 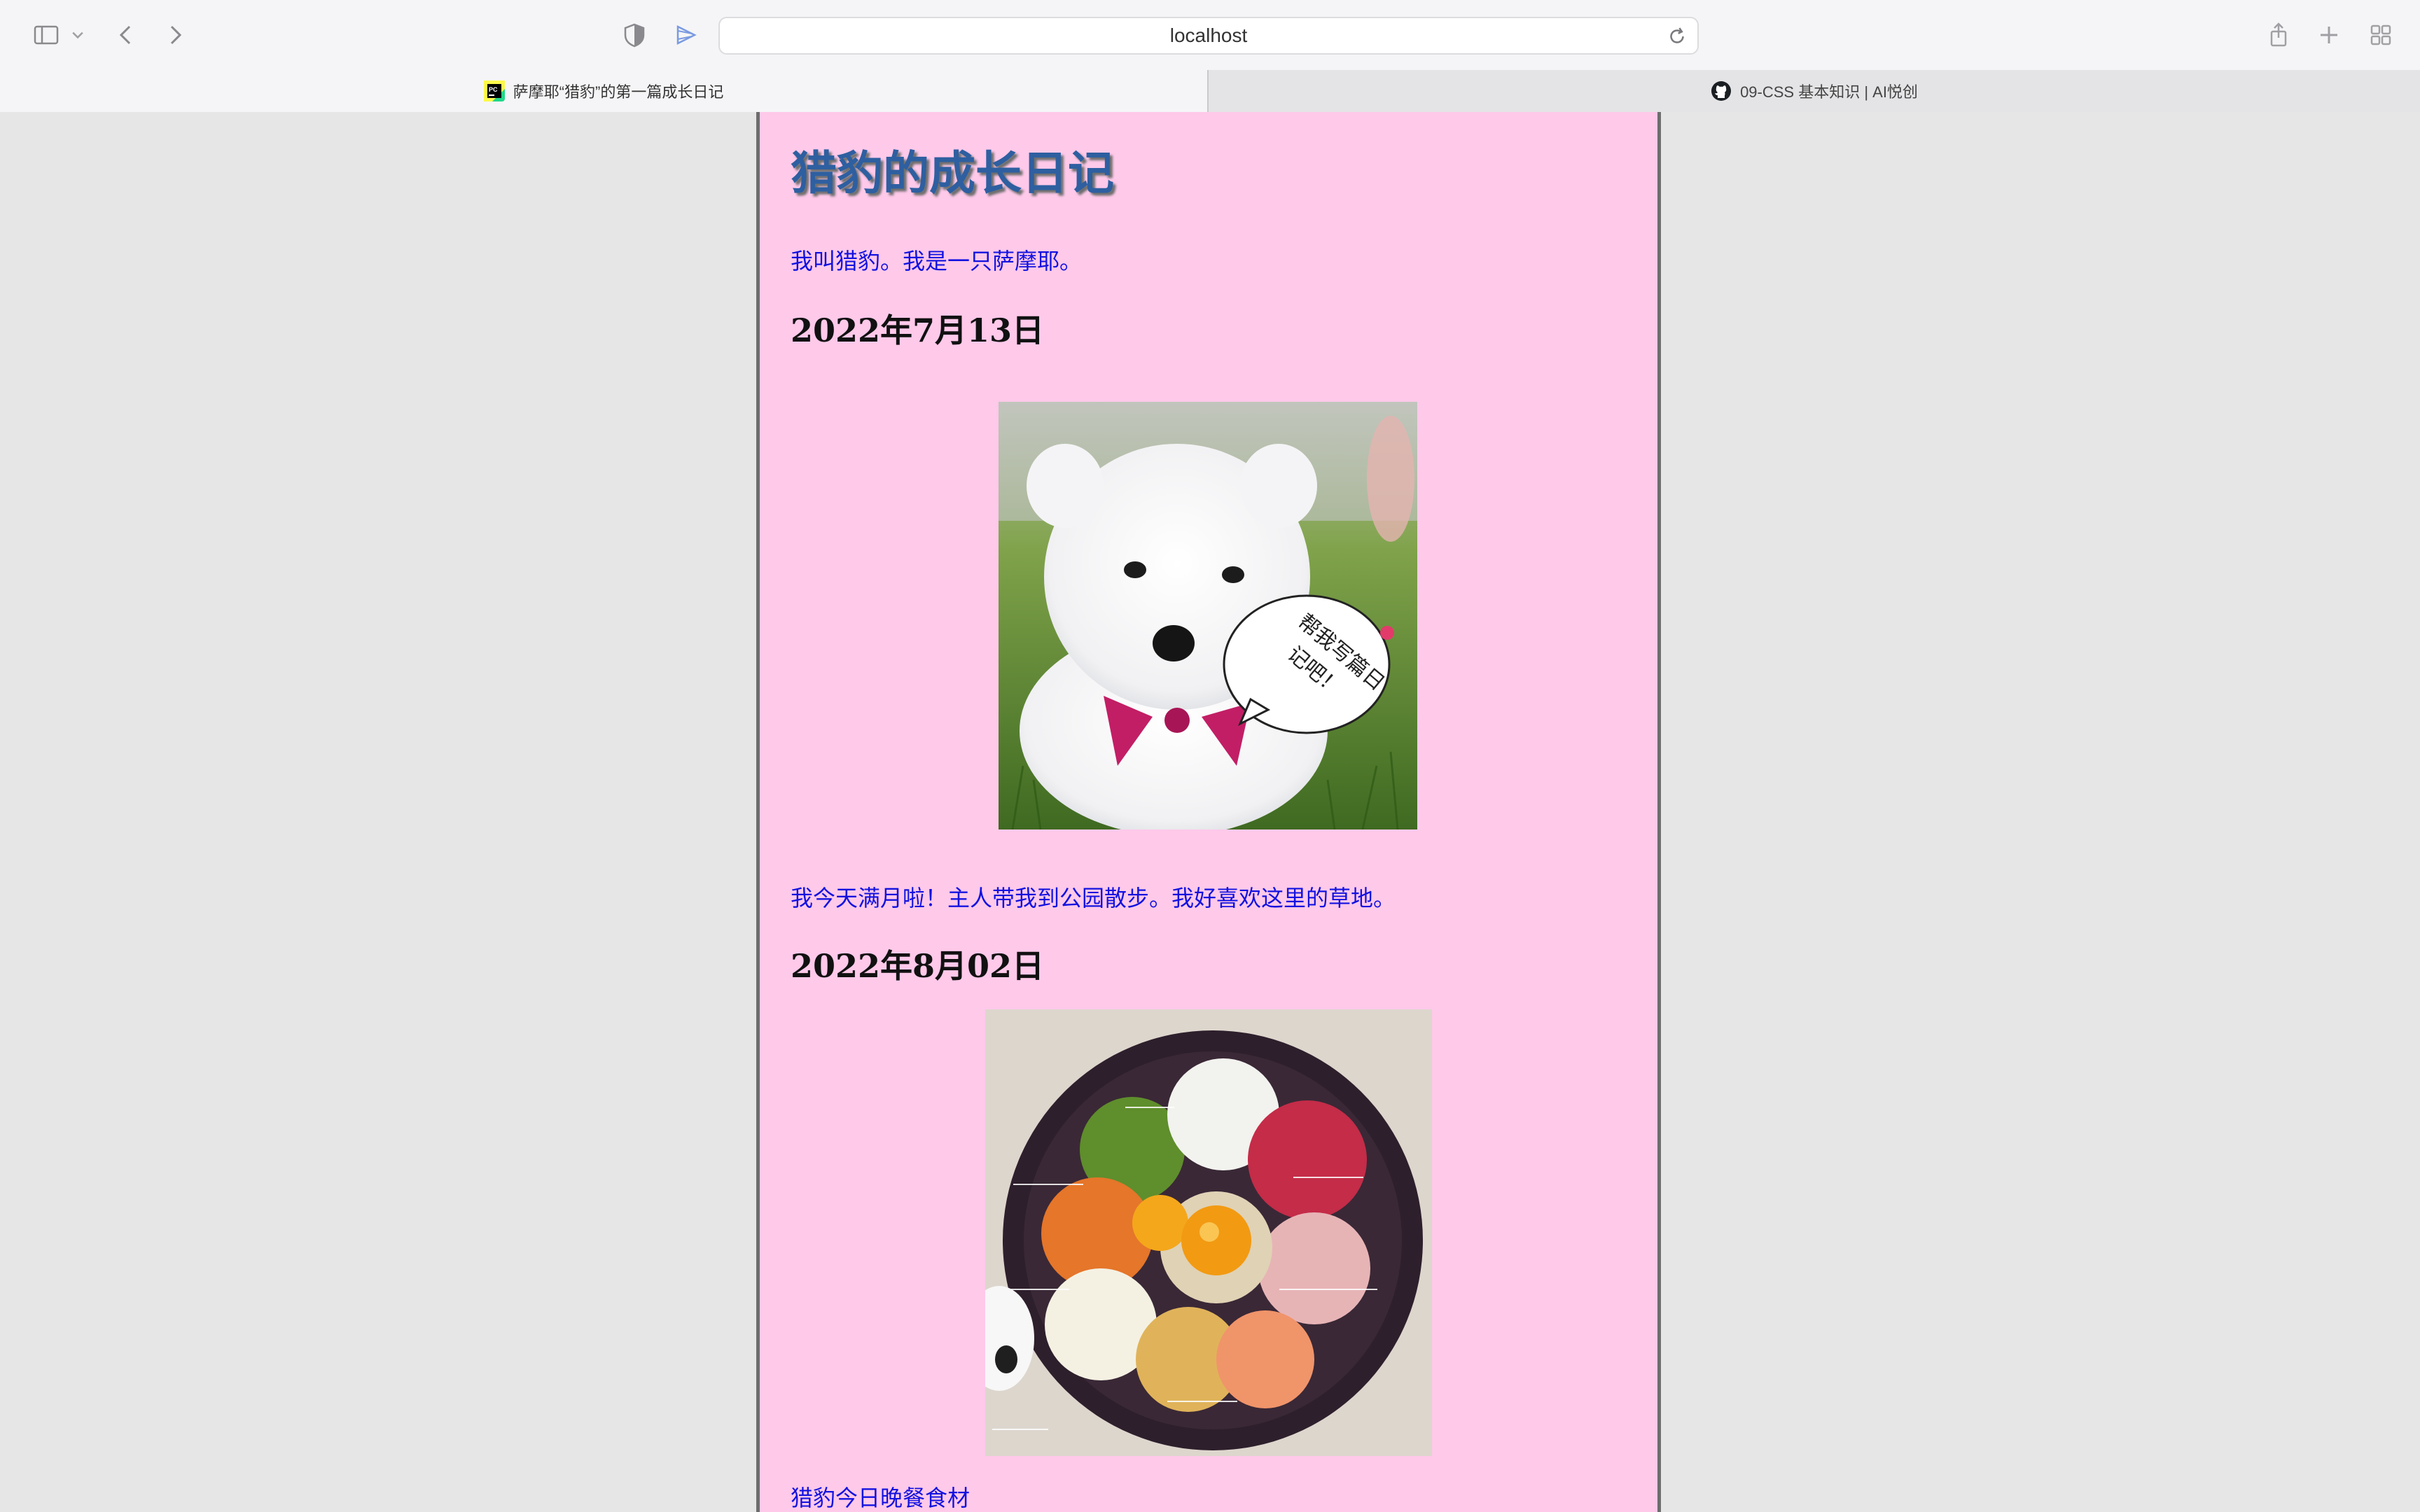 I want to click on svg-text: PC, so click(x=493, y=89).